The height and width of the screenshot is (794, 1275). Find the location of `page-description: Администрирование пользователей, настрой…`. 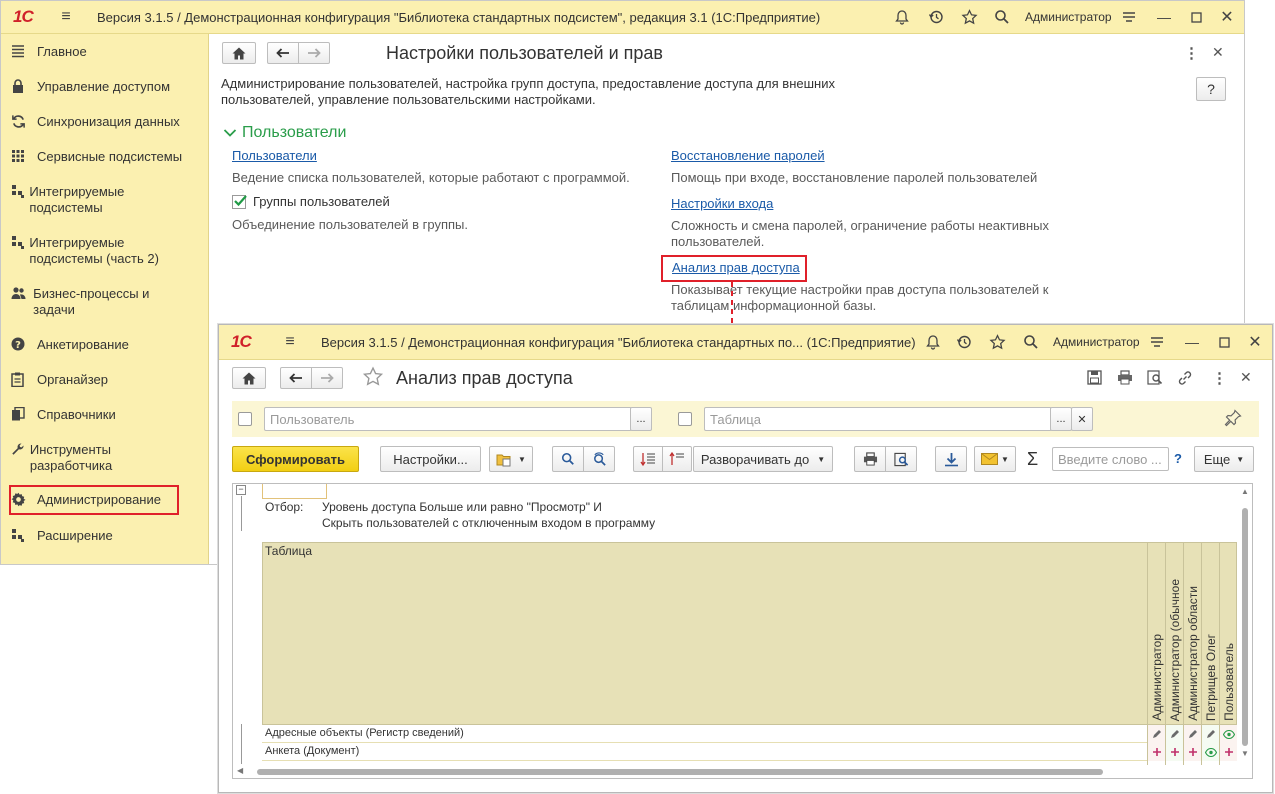

page-description: Администрирование пользователей, настрой… is located at coordinates (528, 91).